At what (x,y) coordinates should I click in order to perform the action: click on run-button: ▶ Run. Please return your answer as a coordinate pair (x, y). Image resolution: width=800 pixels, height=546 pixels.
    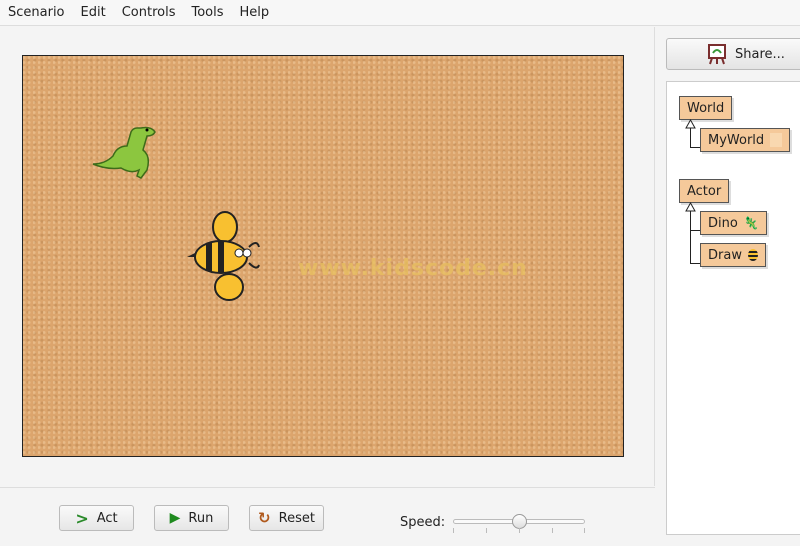
    Looking at the image, I should click on (191, 518).